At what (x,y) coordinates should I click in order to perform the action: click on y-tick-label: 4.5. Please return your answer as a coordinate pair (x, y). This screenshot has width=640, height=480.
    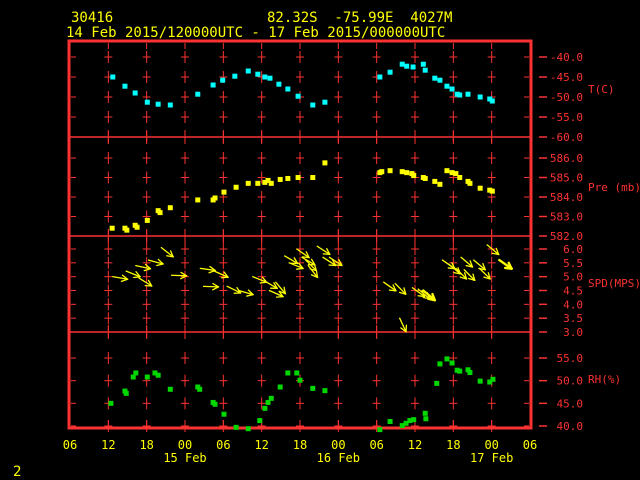
    Looking at the image, I should click on (573, 291).